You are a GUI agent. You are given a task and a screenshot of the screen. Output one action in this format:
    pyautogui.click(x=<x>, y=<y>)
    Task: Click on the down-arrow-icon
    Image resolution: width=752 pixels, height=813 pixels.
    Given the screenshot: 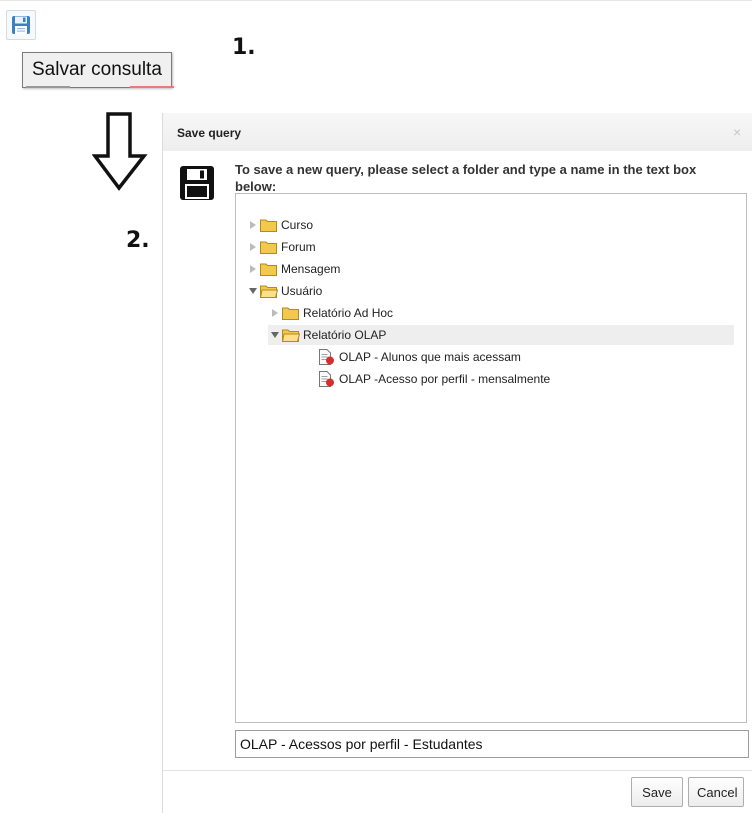 What is the action you would take?
    pyautogui.click(x=120, y=151)
    